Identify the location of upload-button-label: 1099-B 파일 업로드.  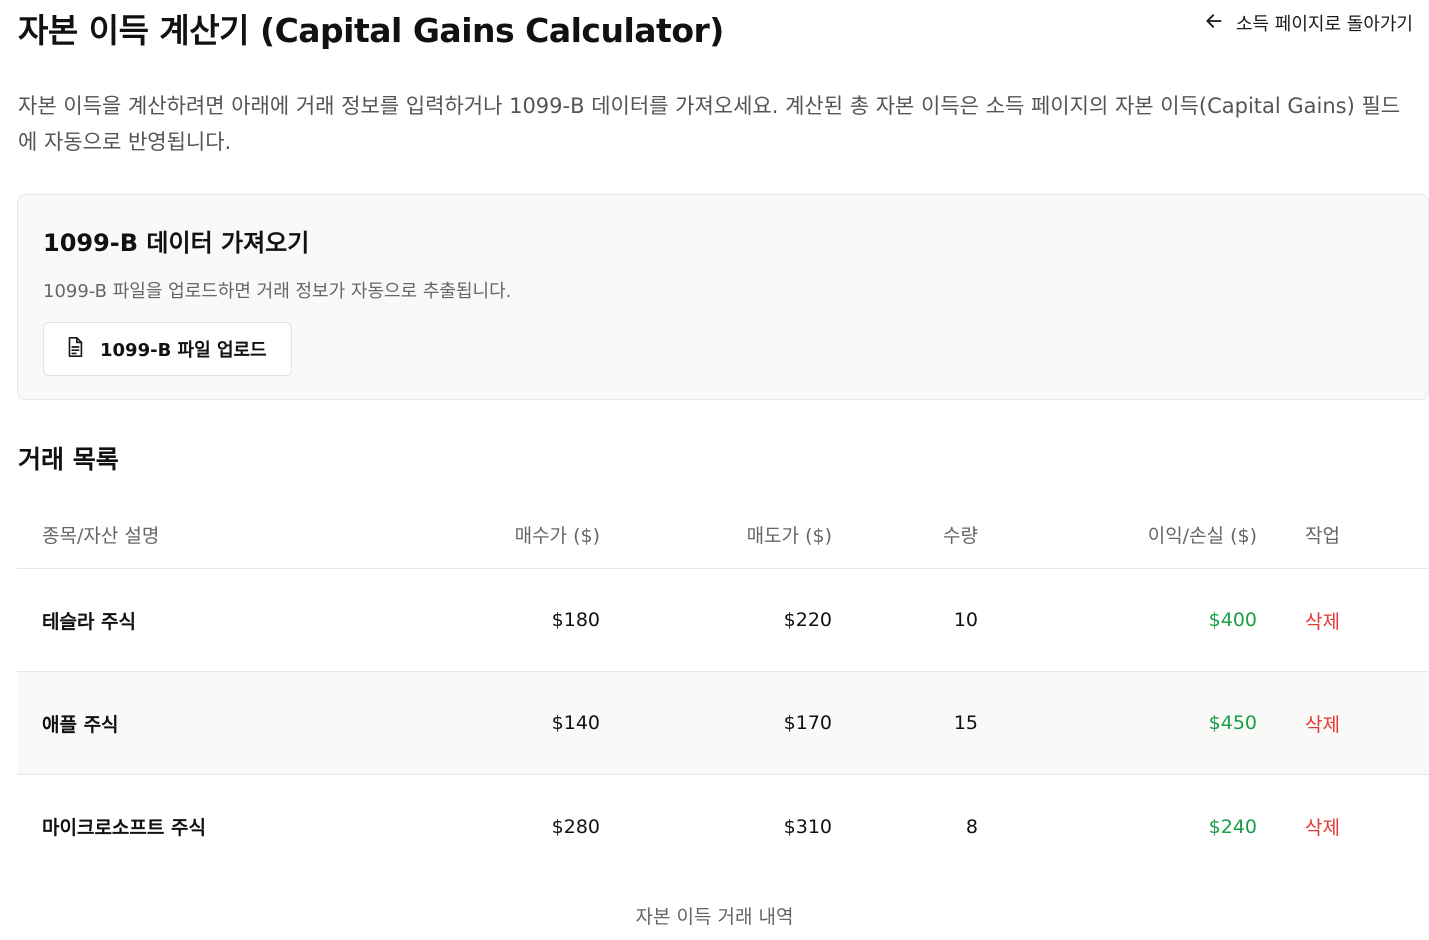
(183, 350).